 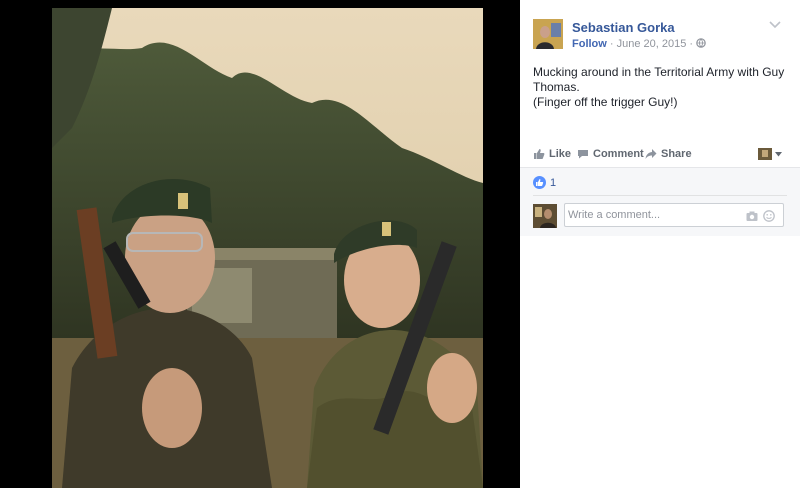 I want to click on post-meta: Follow · June 20, 2015 ·, so click(x=639, y=44).